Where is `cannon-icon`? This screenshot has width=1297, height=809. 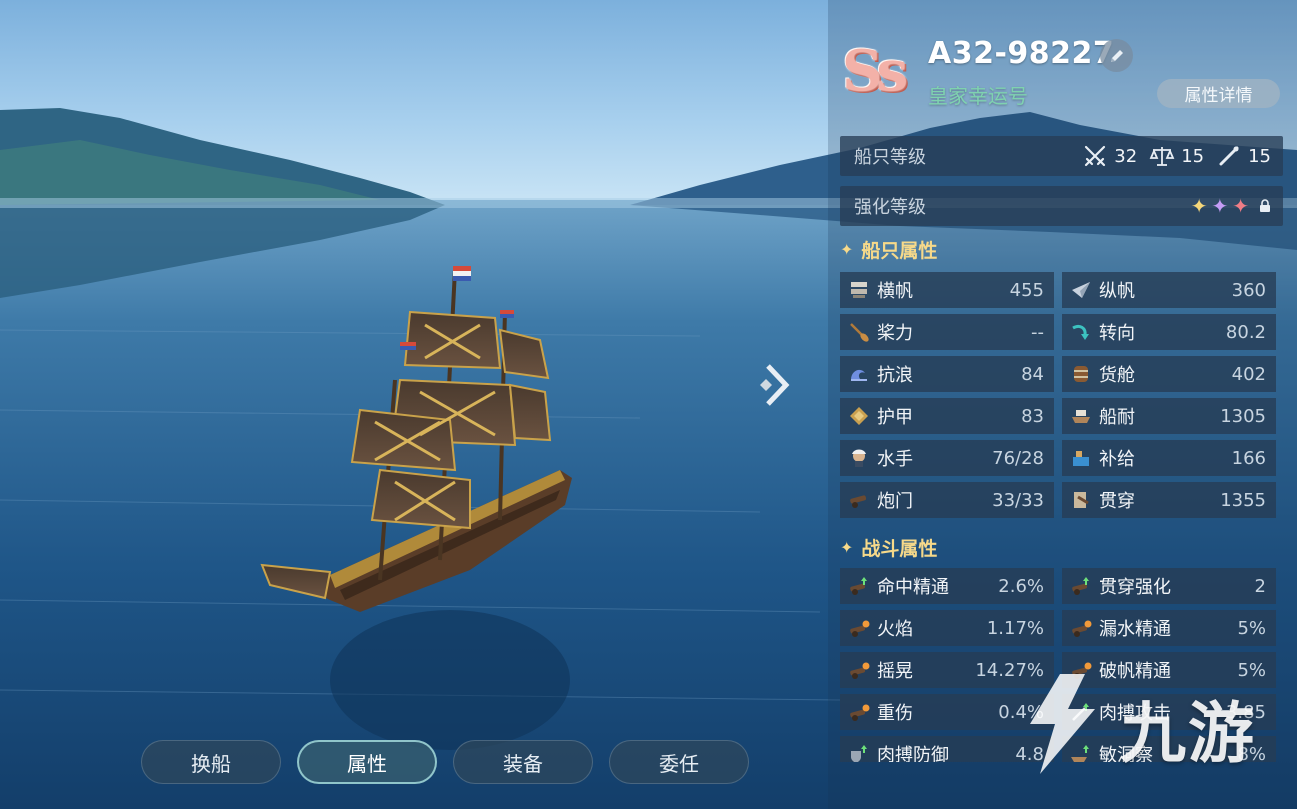 cannon-icon is located at coordinates (859, 500).